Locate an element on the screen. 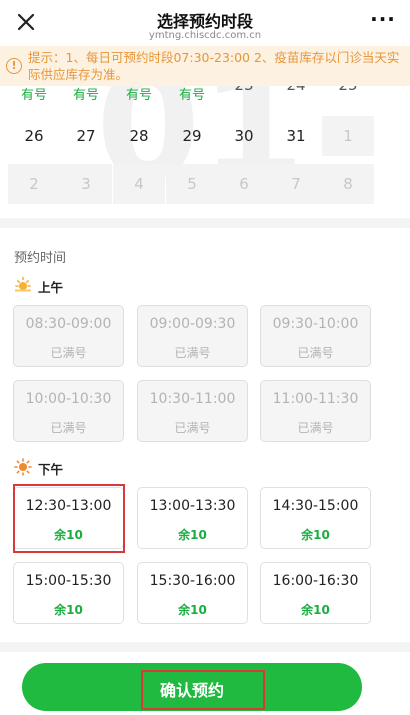 The image size is (410, 715). date-cell-unavailable: 8 is located at coordinates (348, 184).